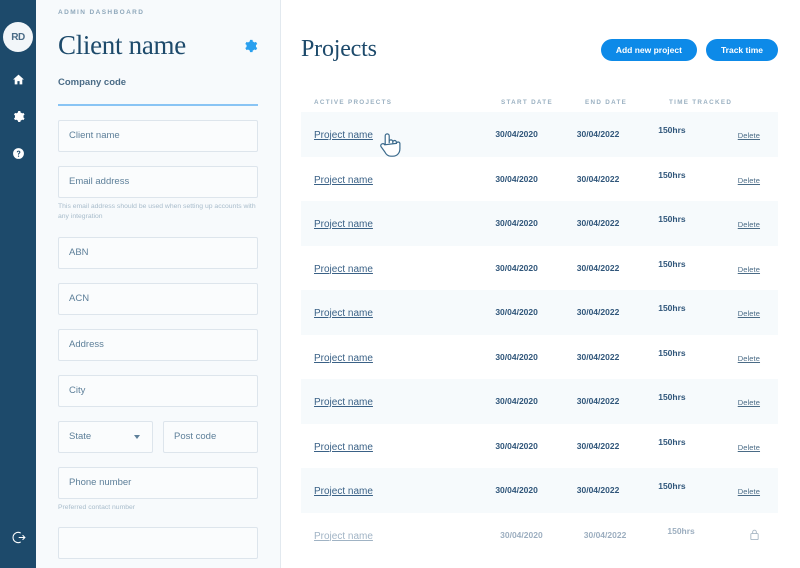 This screenshot has height=568, width=800. Describe the element at coordinates (101, 12) in the screenshot. I see `admin-dashboard-eyebrow: ADMIN DASHBOARD` at that location.